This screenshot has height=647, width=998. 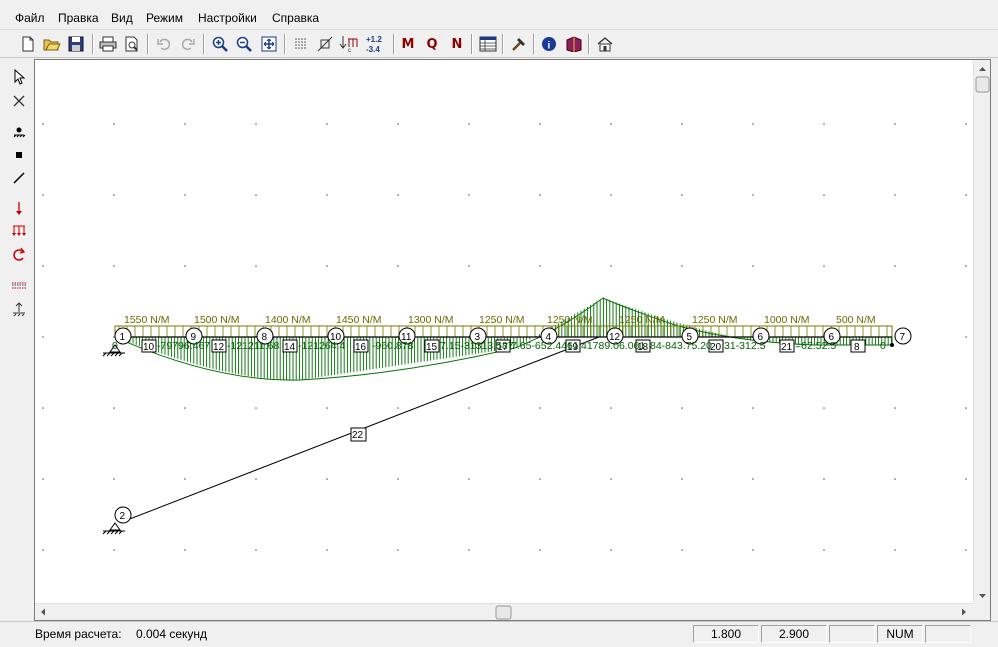 What do you see at coordinates (217, 320) in the screenshot?
I see `load-label: 1500 N/M` at bounding box center [217, 320].